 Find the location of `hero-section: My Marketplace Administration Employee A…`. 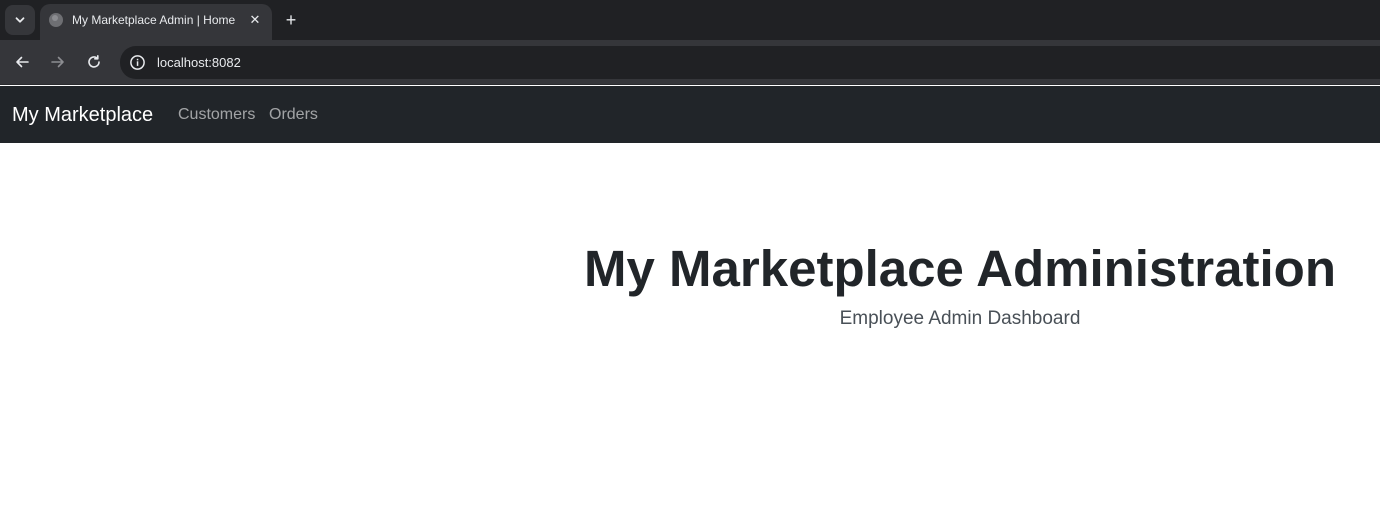

hero-section: My Marketplace Administration Employee A… is located at coordinates (960, 284).